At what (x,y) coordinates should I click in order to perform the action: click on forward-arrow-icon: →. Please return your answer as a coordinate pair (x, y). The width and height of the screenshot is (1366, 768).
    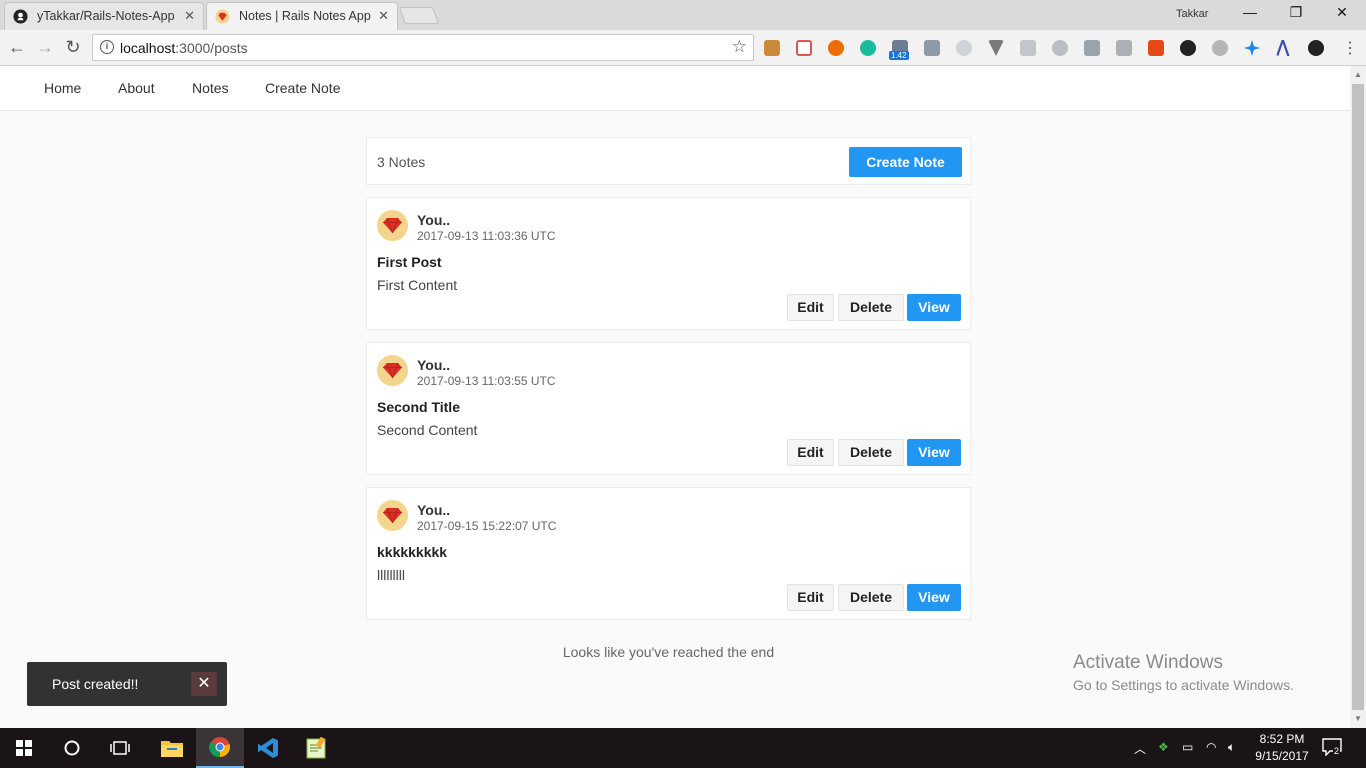
    Looking at the image, I should click on (45, 47).